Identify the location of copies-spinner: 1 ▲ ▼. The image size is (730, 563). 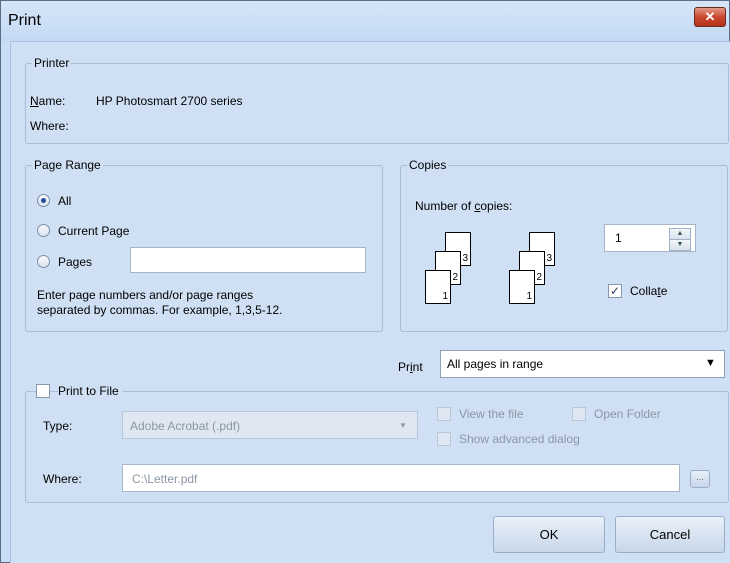
(650, 238).